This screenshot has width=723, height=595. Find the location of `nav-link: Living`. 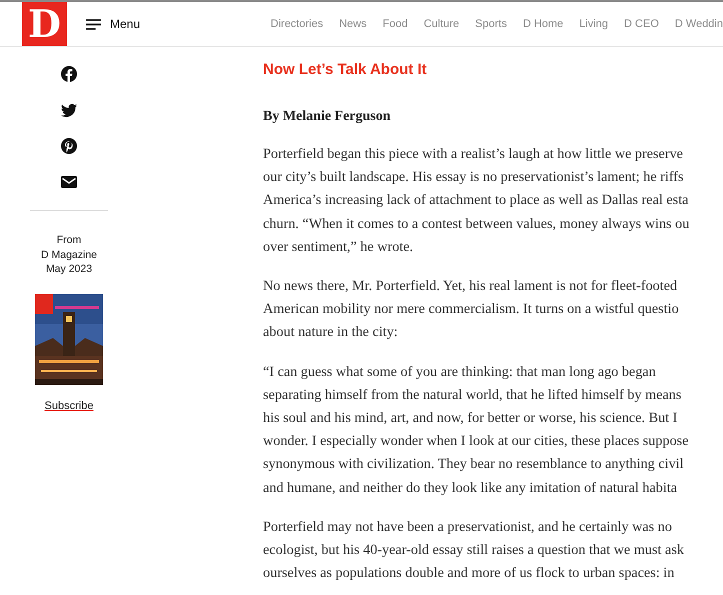

nav-link: Living is located at coordinates (593, 24).